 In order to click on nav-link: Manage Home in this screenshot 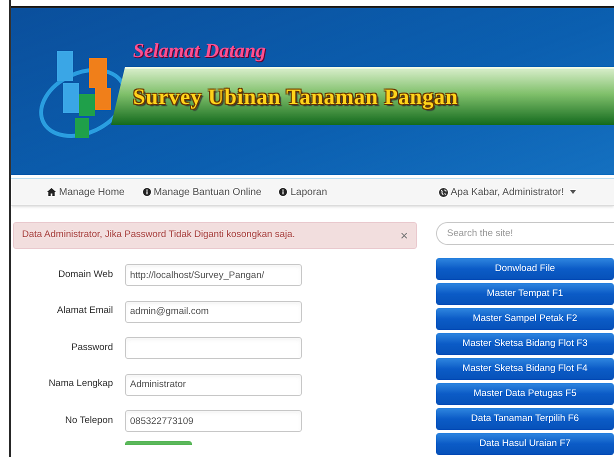, I will do `click(86, 192)`.